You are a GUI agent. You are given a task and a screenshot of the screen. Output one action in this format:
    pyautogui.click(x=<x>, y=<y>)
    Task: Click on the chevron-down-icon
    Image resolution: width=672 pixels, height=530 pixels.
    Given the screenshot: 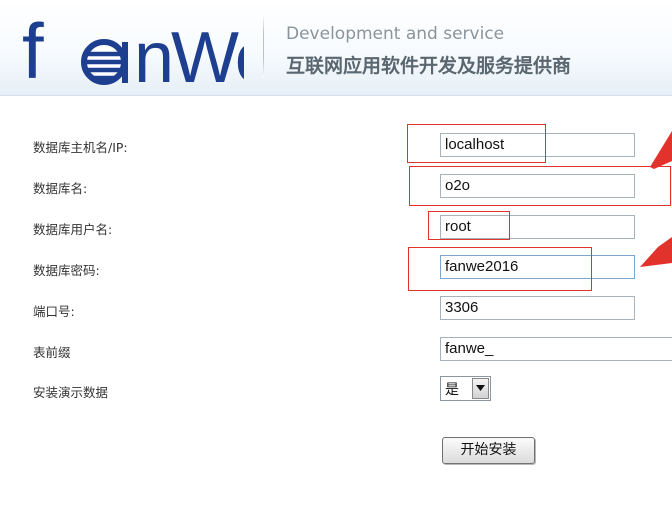 What is the action you would take?
    pyautogui.click(x=480, y=388)
    